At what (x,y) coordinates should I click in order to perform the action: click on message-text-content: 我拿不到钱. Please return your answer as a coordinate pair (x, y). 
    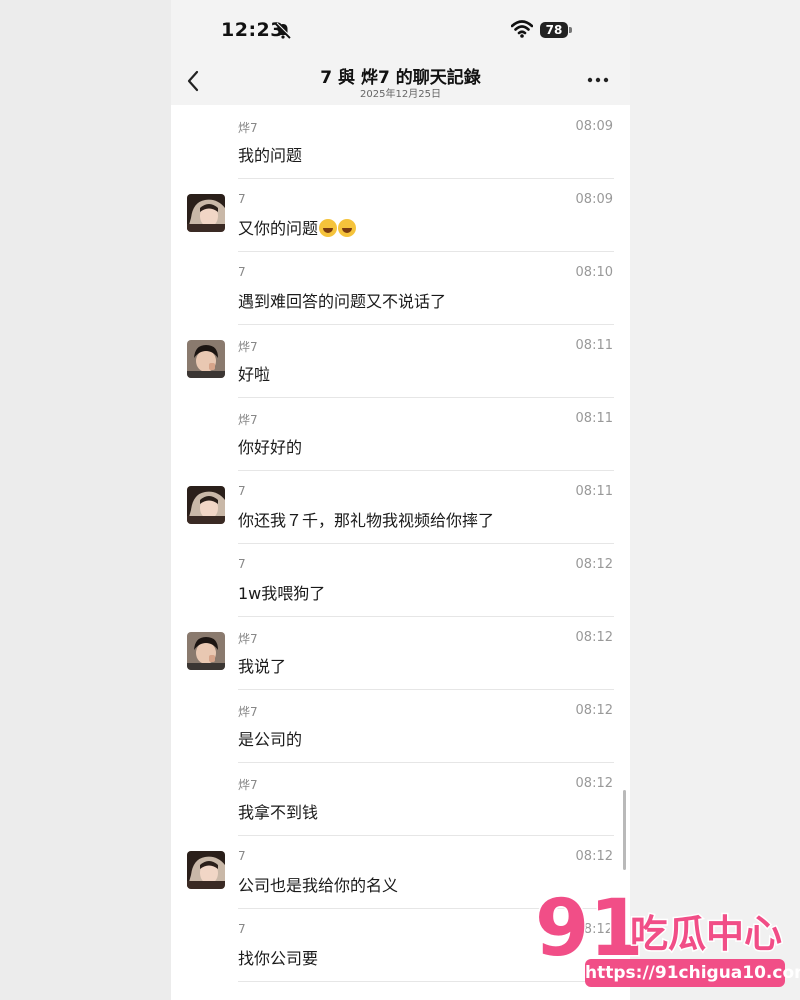
    Looking at the image, I should click on (278, 812).